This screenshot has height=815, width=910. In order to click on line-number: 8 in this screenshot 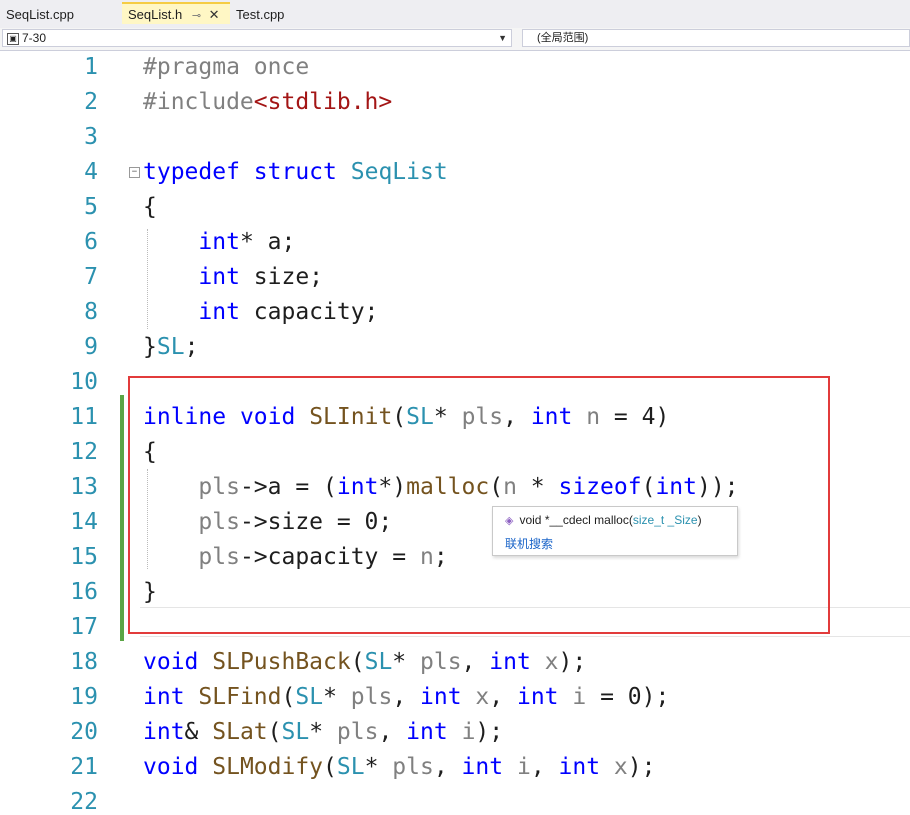, I will do `click(91, 312)`.